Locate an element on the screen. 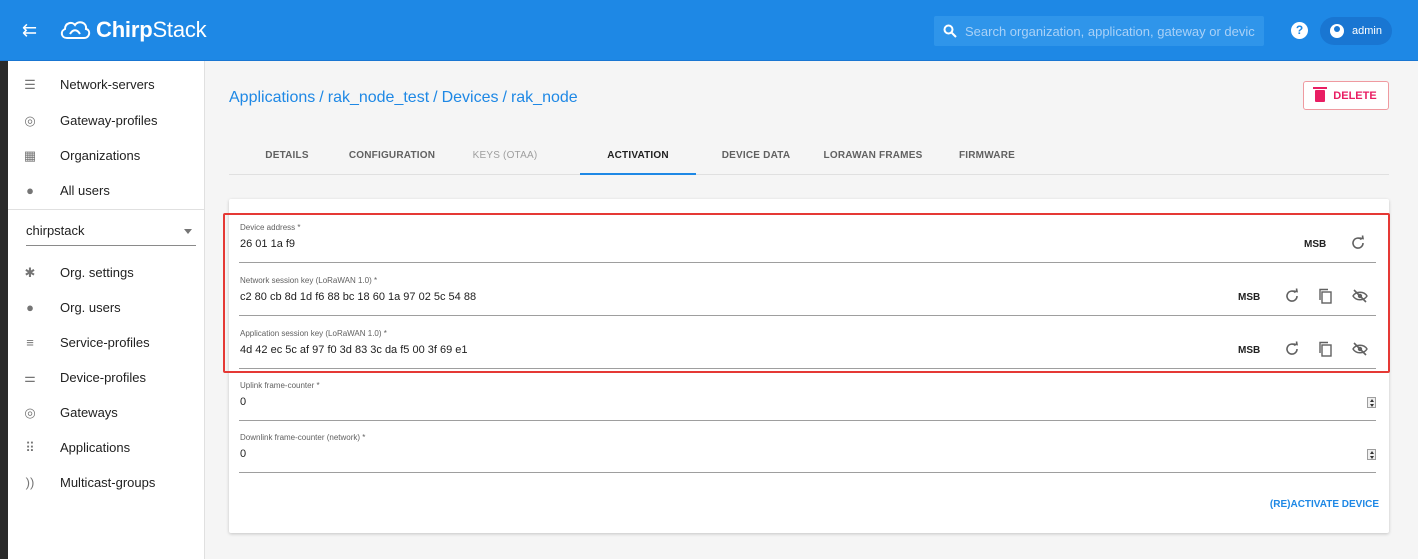  sidebar-item-label: Gateway-profiles is located at coordinates (109, 120).